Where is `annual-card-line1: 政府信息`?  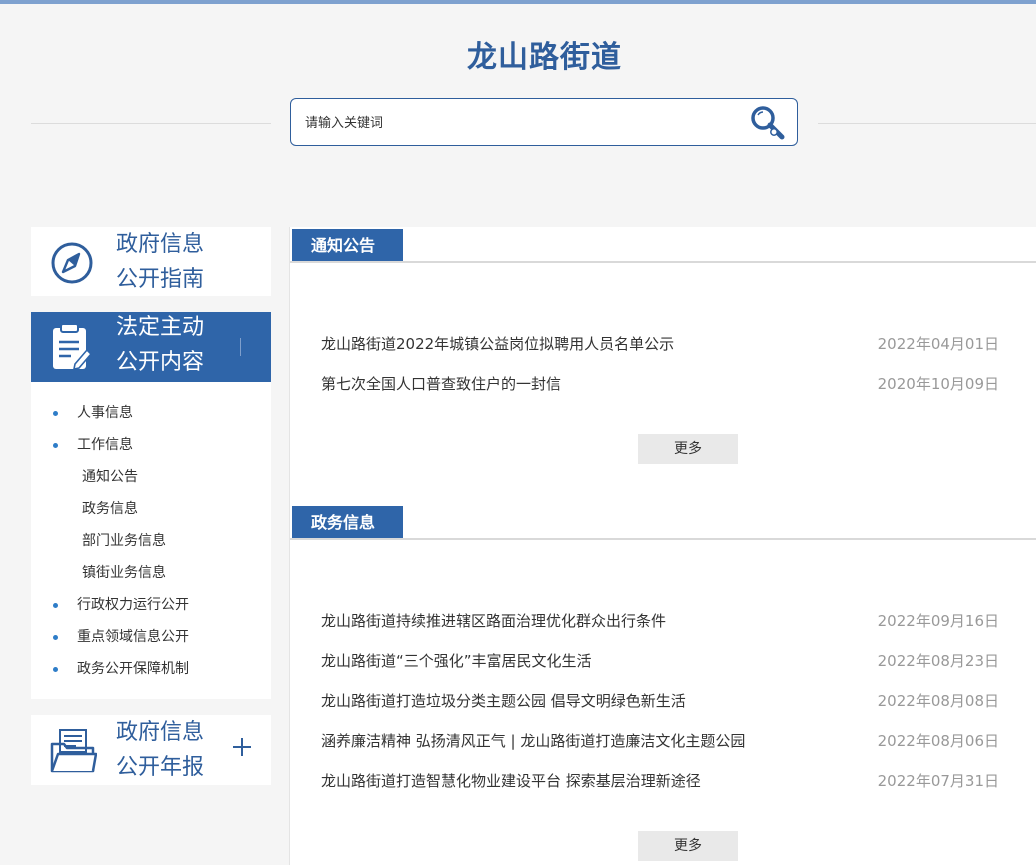 annual-card-line1: 政府信息 is located at coordinates (160, 732).